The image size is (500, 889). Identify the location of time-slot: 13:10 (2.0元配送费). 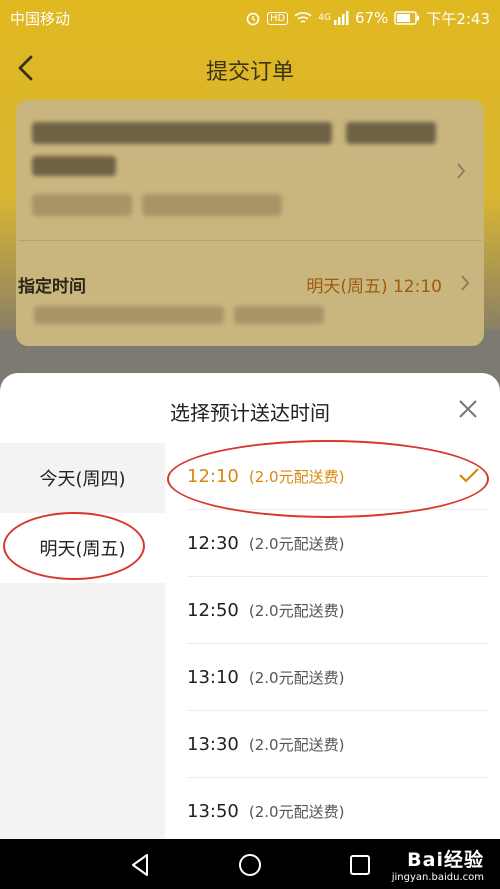
(337, 677).